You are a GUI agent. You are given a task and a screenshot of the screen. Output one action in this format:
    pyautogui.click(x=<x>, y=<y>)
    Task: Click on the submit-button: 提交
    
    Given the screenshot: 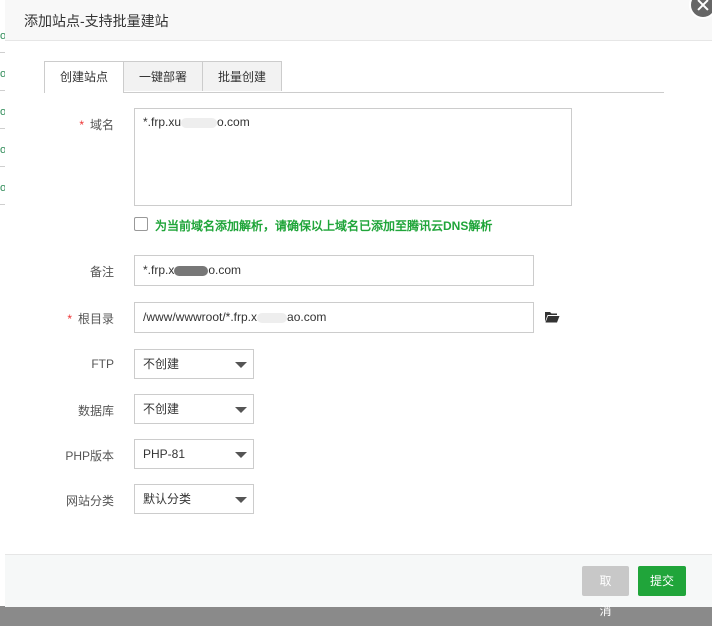 What is the action you would take?
    pyautogui.click(x=662, y=581)
    